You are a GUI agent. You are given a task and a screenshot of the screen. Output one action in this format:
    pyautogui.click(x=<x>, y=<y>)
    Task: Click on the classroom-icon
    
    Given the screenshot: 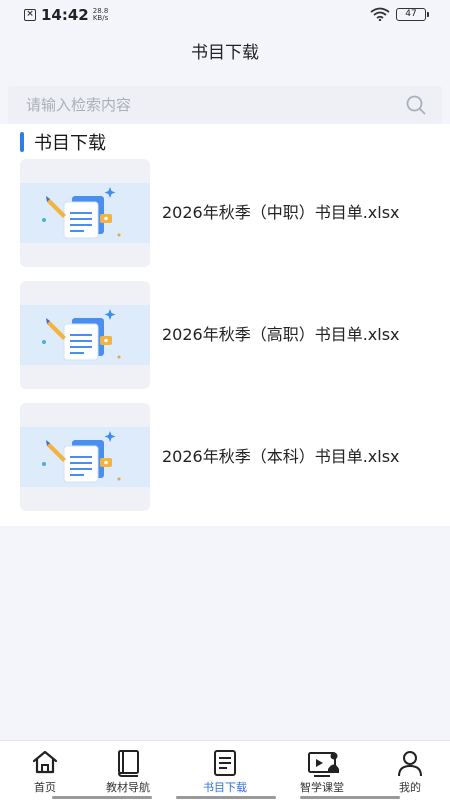 What is the action you would take?
    pyautogui.click(x=323, y=764)
    